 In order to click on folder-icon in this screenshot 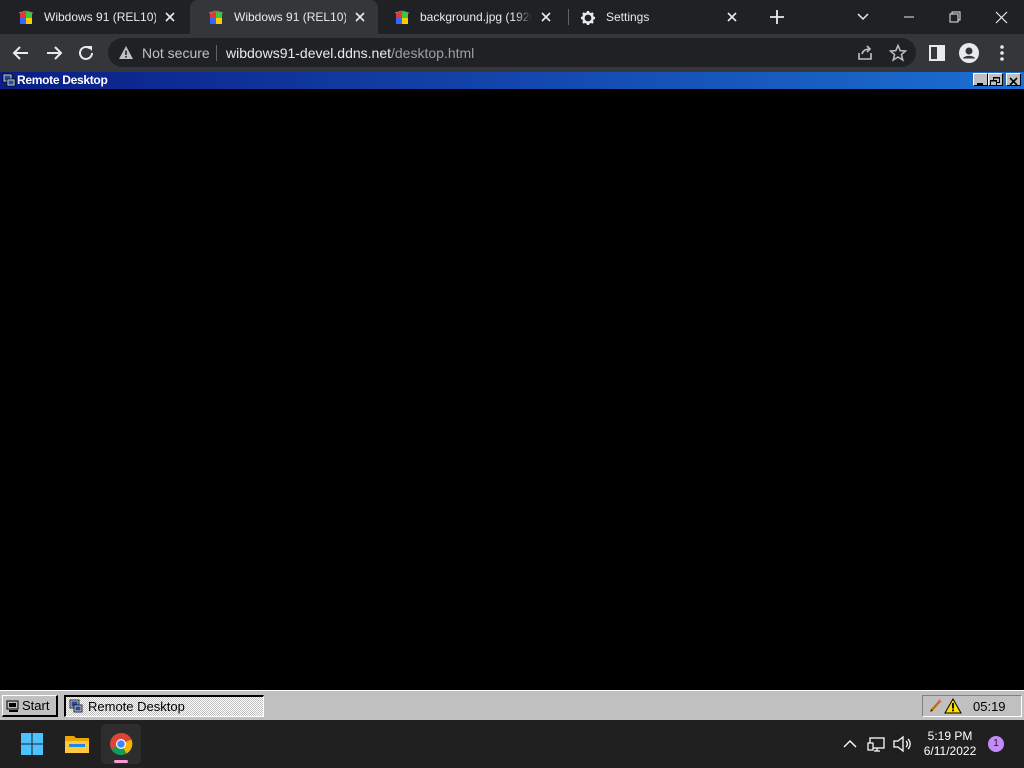, I will do `click(77, 744)`.